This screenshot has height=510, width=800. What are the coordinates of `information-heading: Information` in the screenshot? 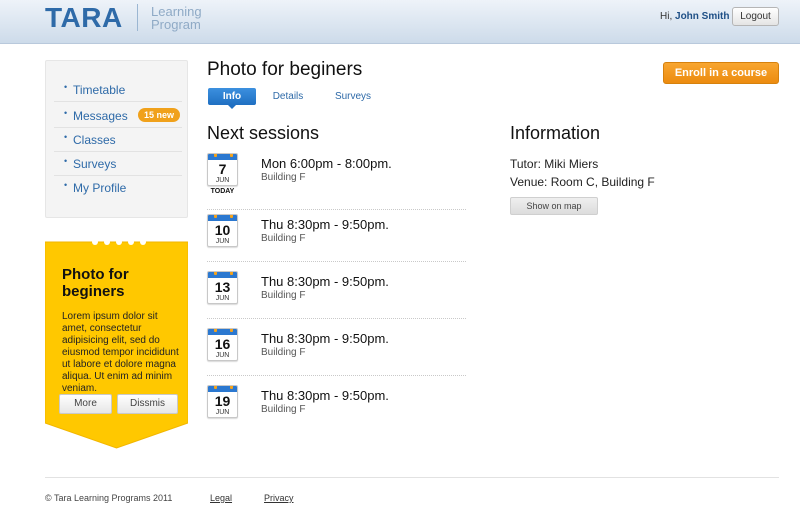 It's located at (555, 133).